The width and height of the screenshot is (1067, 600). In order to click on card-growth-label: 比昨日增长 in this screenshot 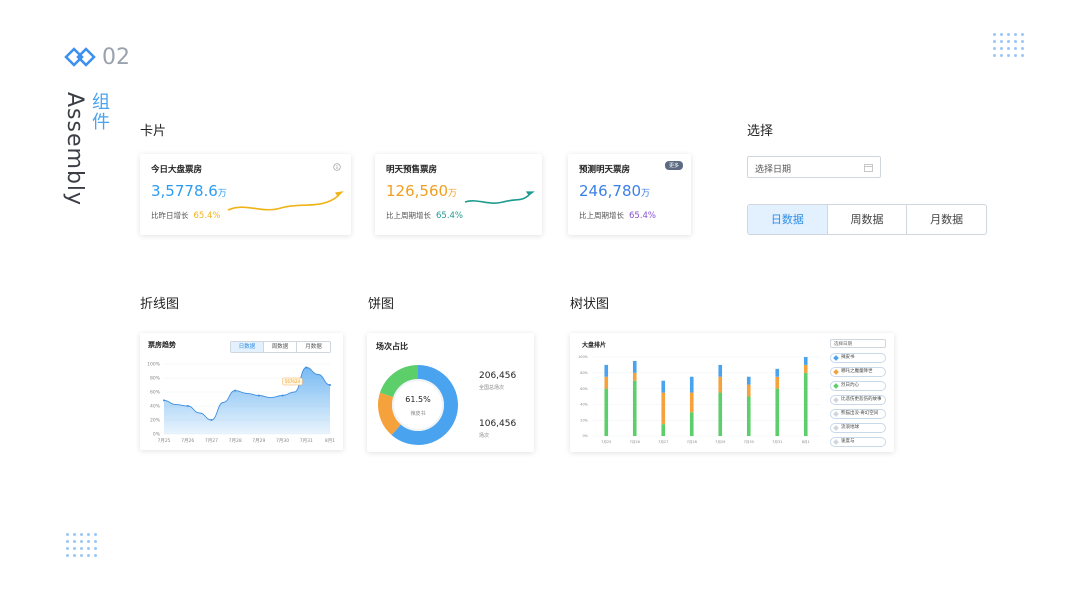, I will do `click(170, 215)`.